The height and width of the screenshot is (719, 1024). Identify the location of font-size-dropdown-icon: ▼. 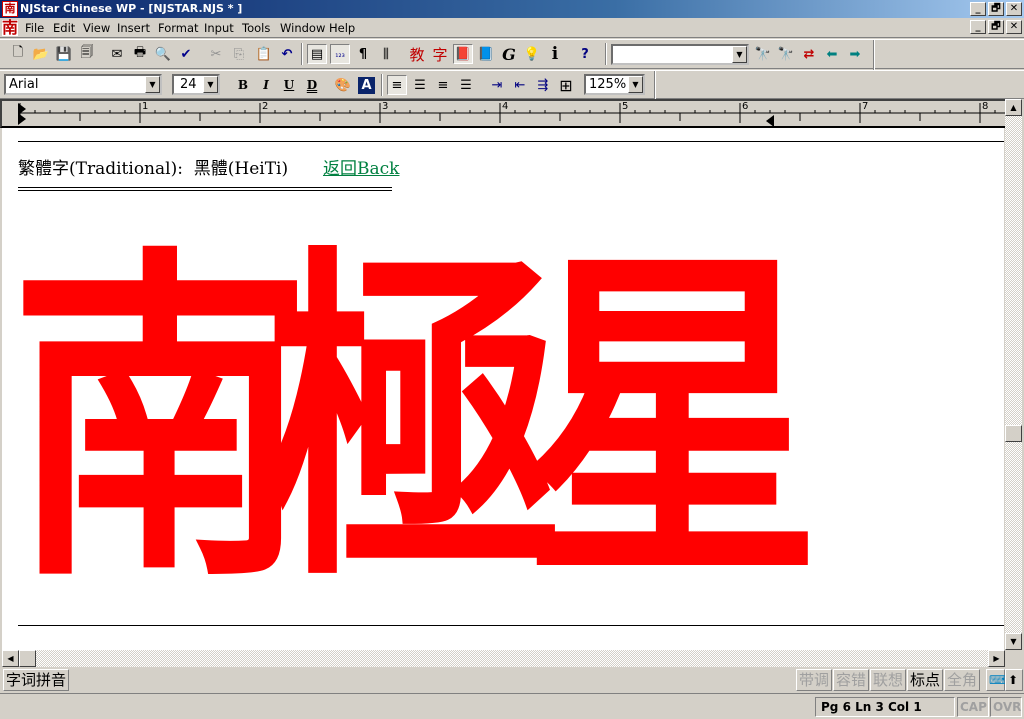
(210, 84).